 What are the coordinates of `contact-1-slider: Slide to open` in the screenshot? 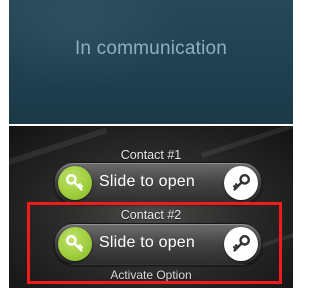 It's located at (158, 183).